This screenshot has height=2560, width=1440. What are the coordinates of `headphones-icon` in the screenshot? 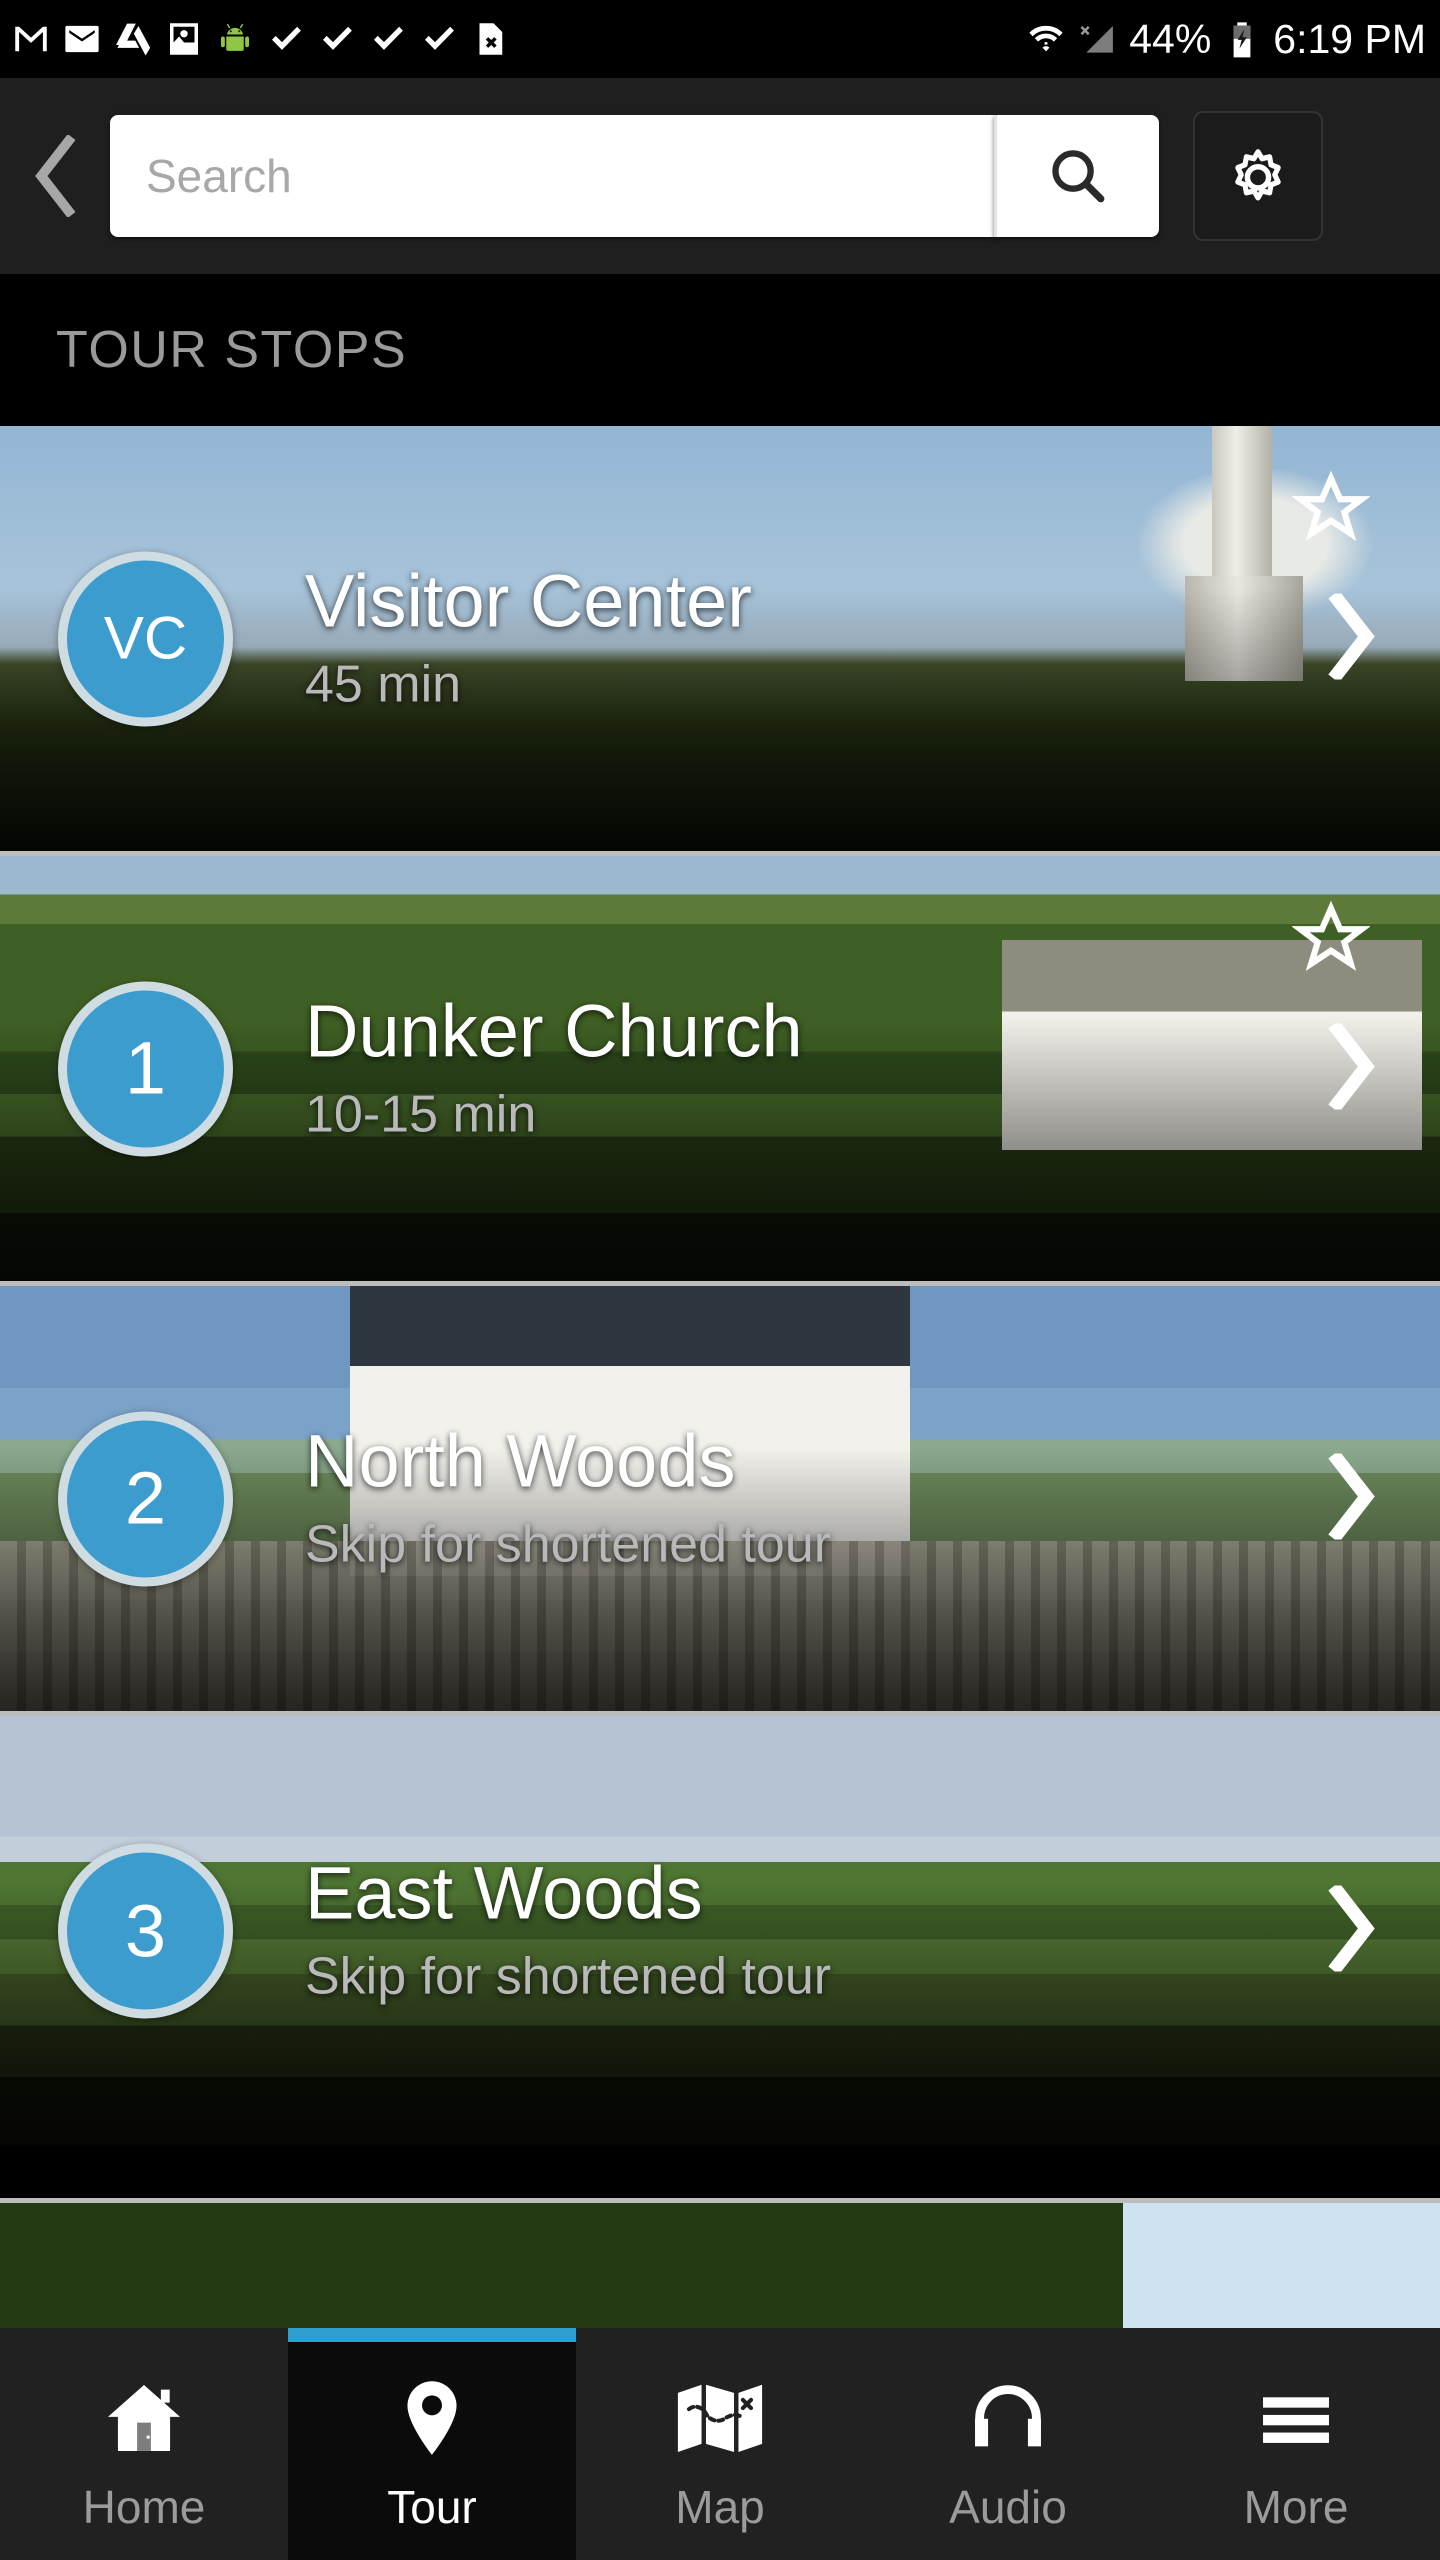 It's located at (1008, 2416).